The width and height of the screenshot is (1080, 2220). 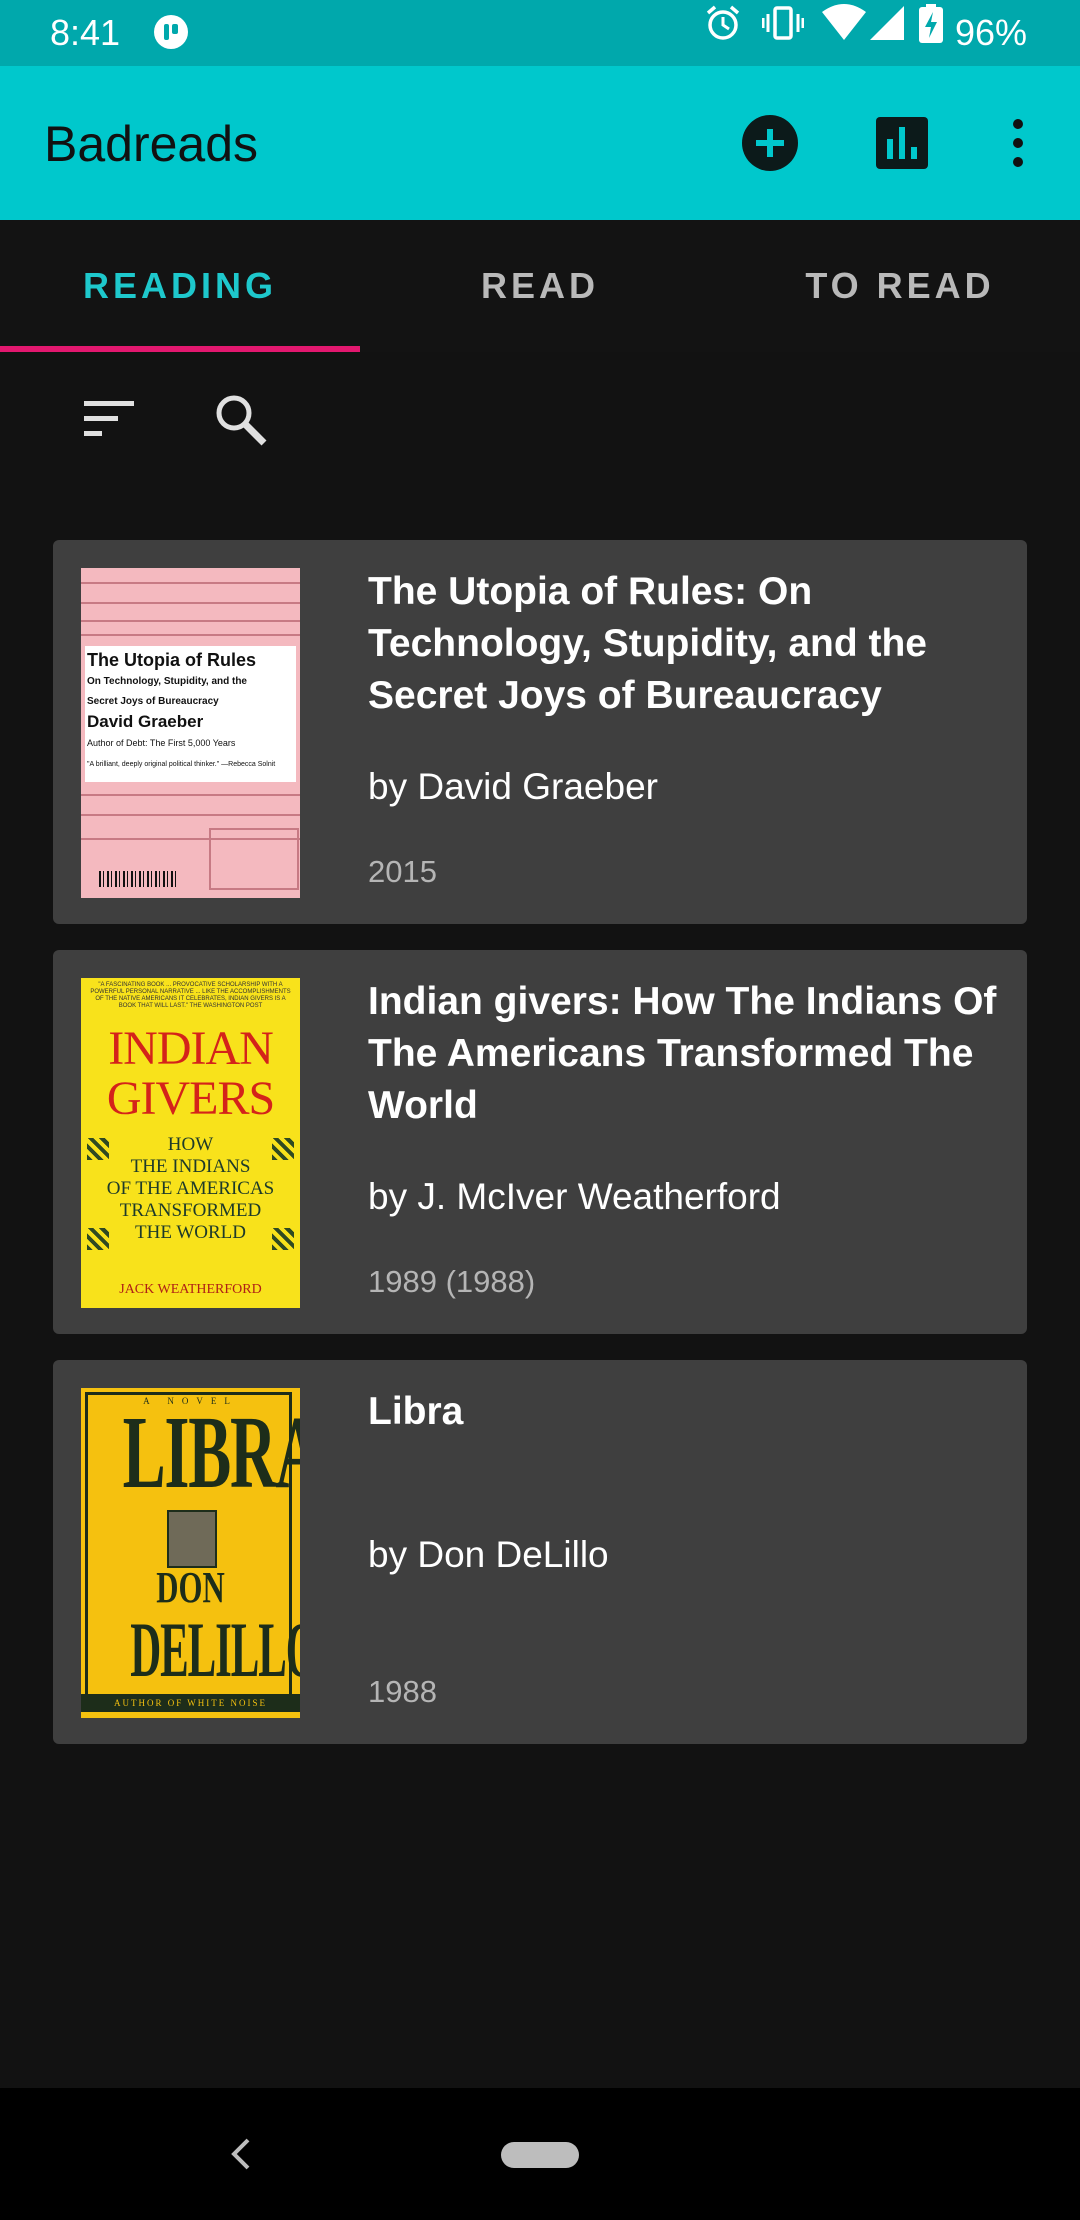 I want to click on cover-title-line: GIVERS, so click(x=190, y=1098).